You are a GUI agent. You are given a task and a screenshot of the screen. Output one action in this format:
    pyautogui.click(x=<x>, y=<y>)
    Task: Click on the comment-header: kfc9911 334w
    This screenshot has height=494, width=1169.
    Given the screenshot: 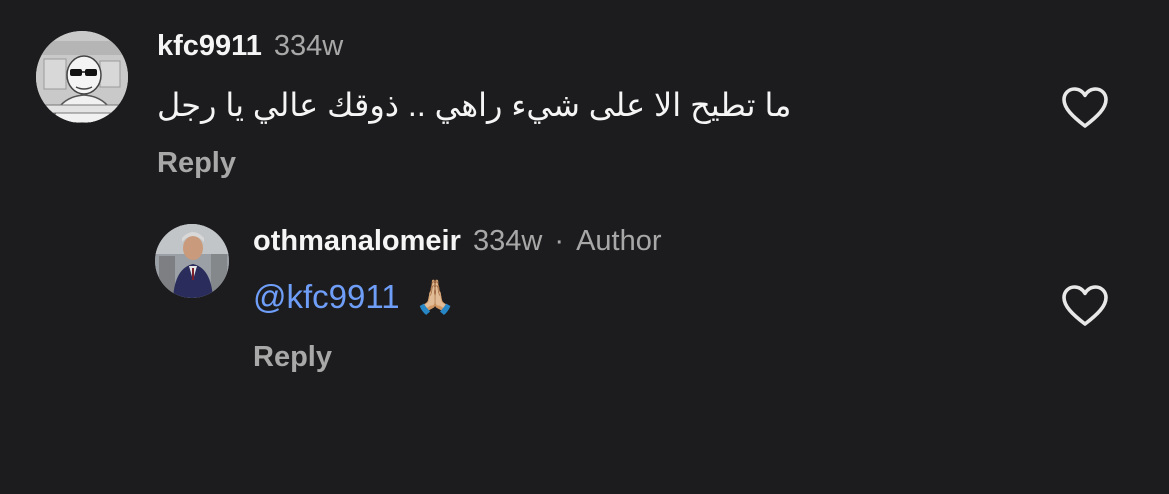 What is the action you would take?
    pyautogui.click(x=250, y=46)
    